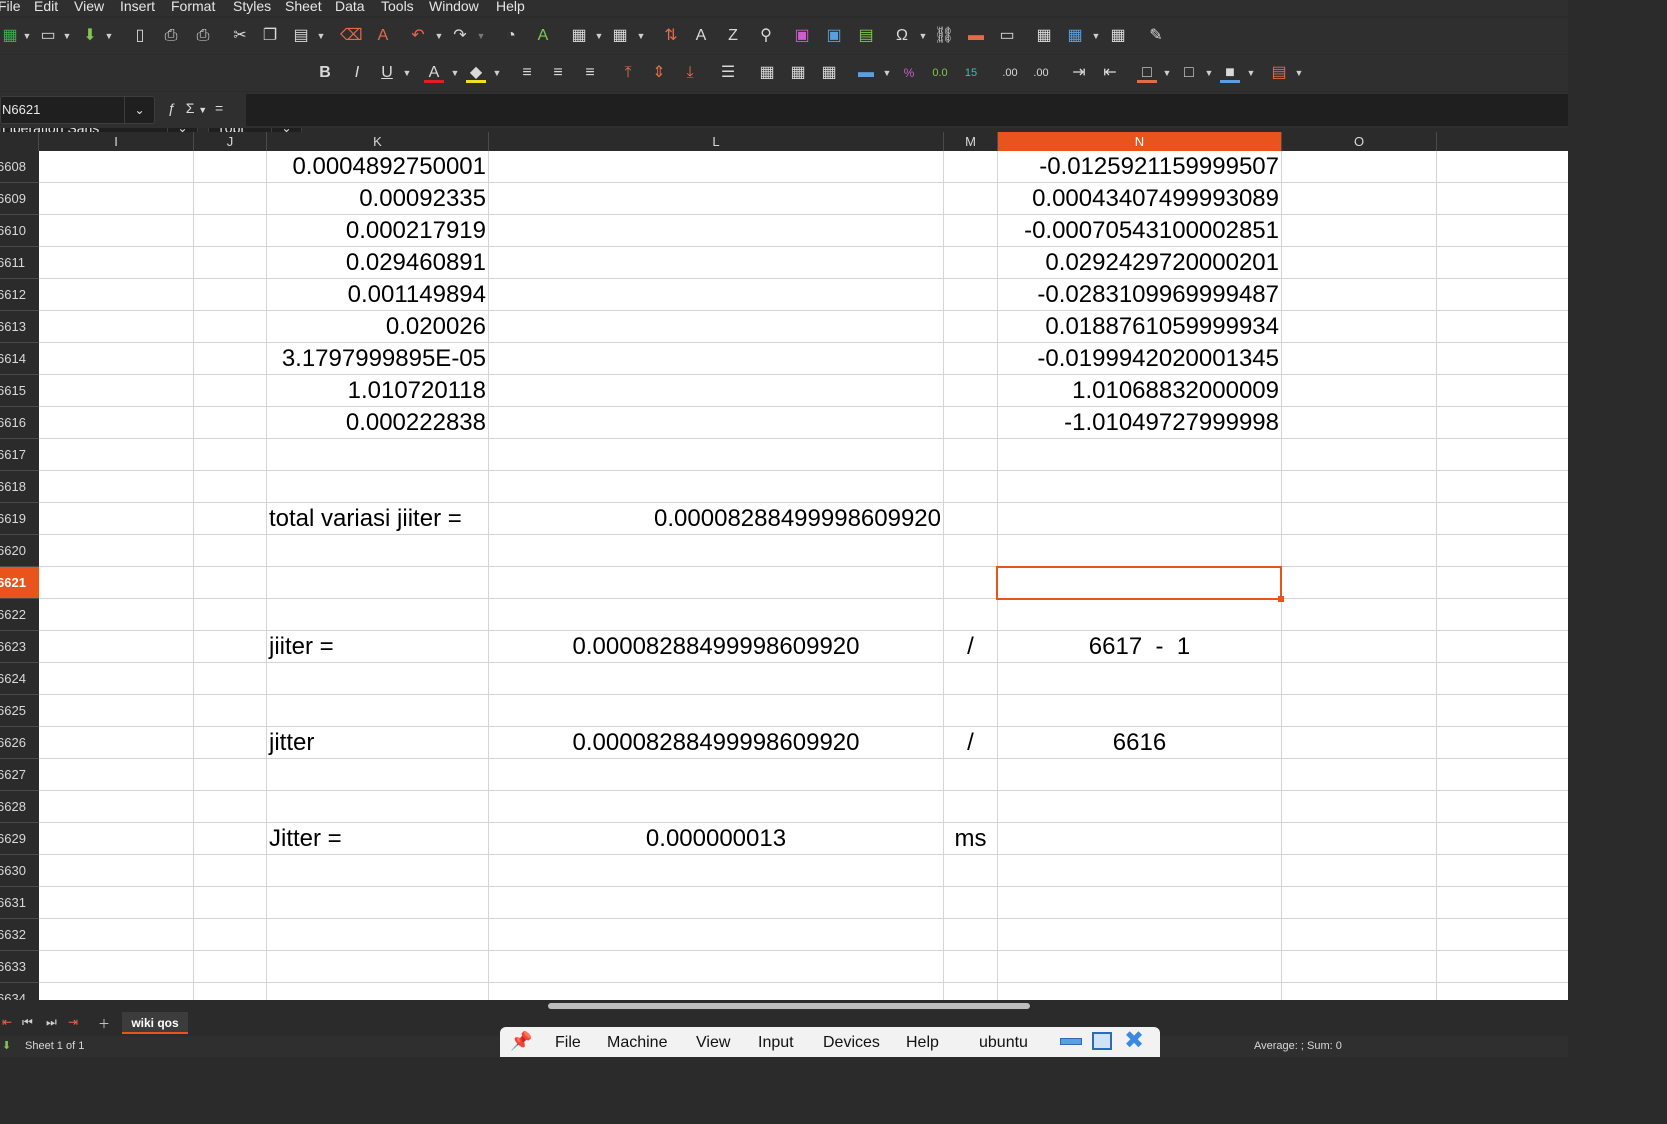 The height and width of the screenshot is (1124, 1667). I want to click on row-header-6613: 6613, so click(19, 327).